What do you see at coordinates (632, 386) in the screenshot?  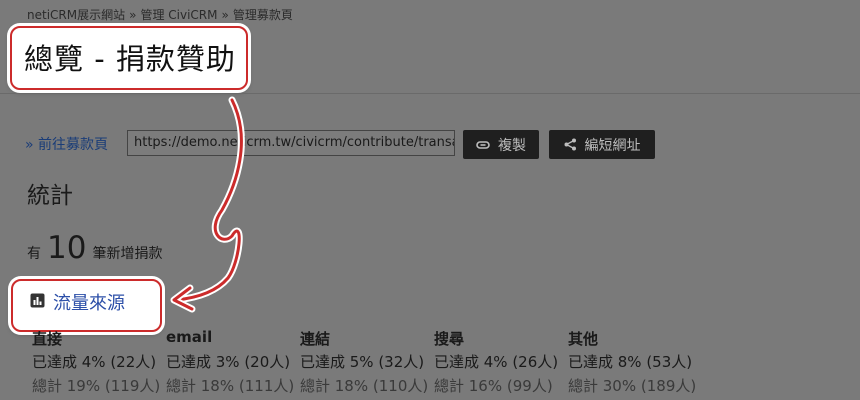 I see `source-total: 總計 30% (189人)` at bounding box center [632, 386].